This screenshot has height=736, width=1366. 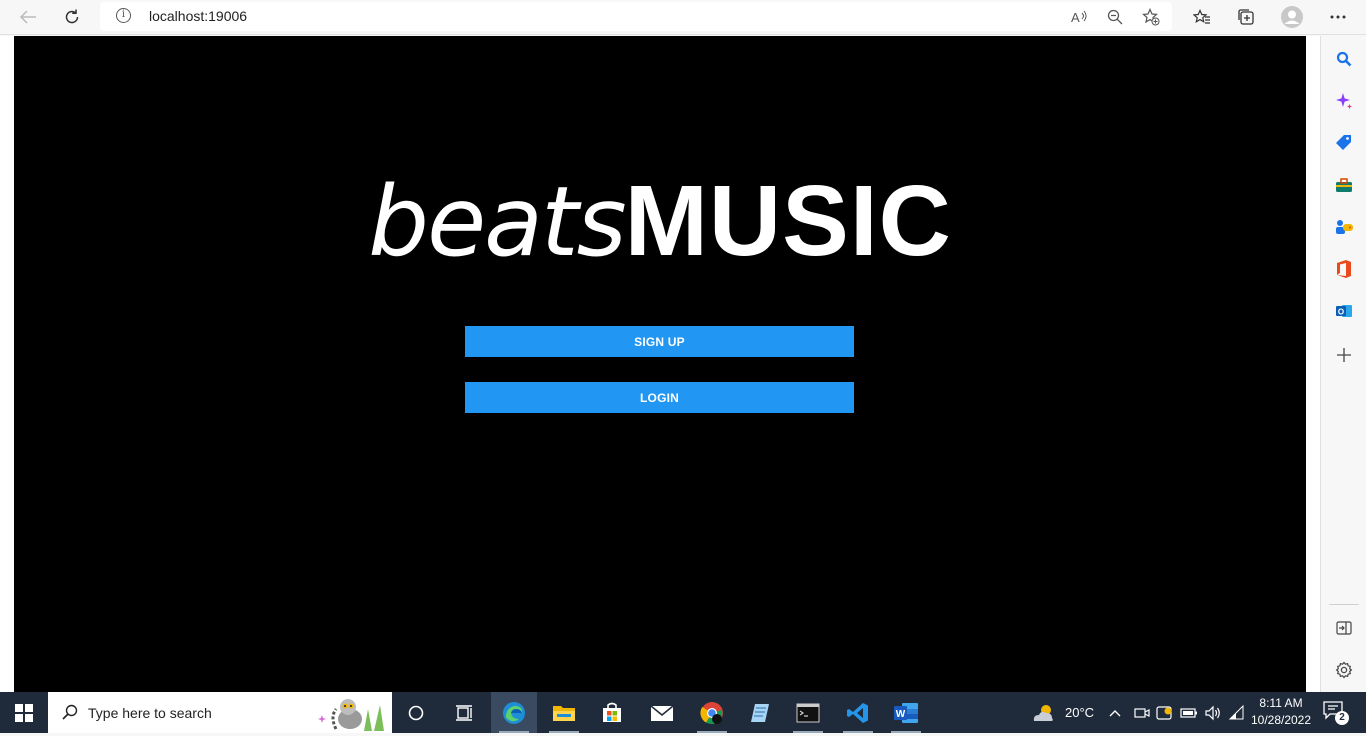 I want to click on wifi-icon, so click(x=1237, y=712).